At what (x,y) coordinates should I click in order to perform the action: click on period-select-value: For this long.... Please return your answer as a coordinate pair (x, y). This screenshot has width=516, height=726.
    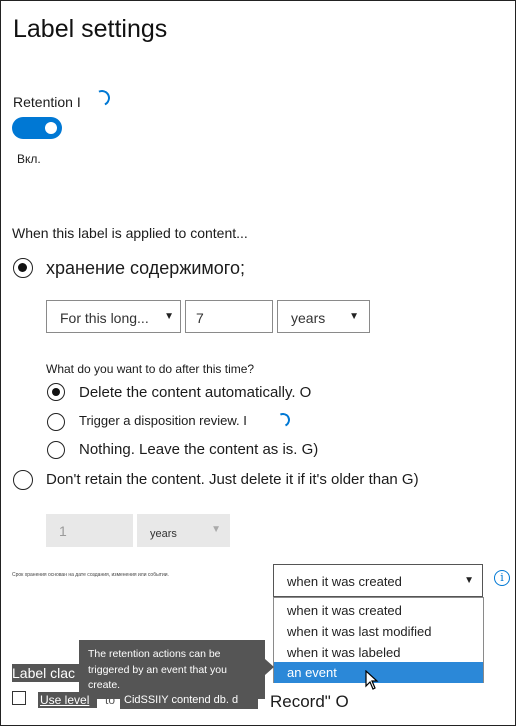
    Looking at the image, I should click on (104, 318).